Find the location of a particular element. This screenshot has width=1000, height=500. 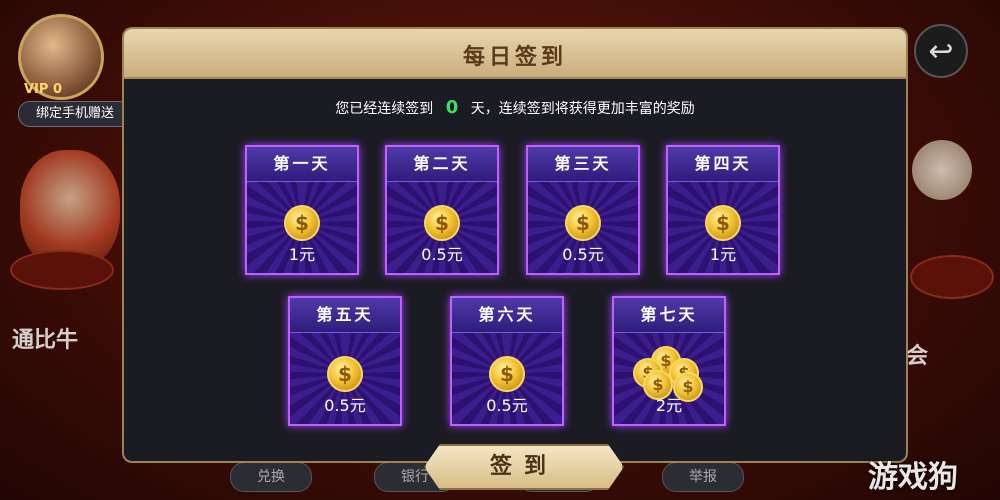

day-label: 第七天 is located at coordinates (669, 315).